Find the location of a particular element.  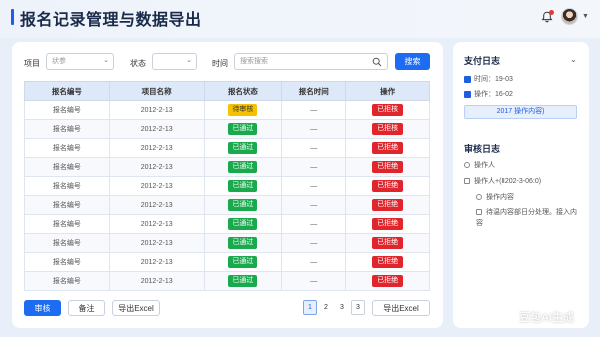

audit-item-text: 操作人 is located at coordinates (484, 165).